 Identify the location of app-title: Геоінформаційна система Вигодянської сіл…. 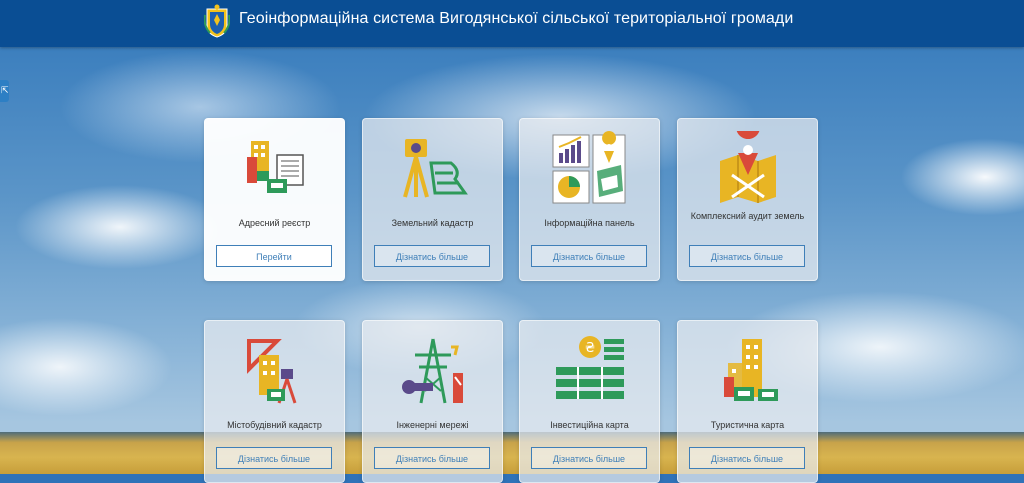
(516, 18).